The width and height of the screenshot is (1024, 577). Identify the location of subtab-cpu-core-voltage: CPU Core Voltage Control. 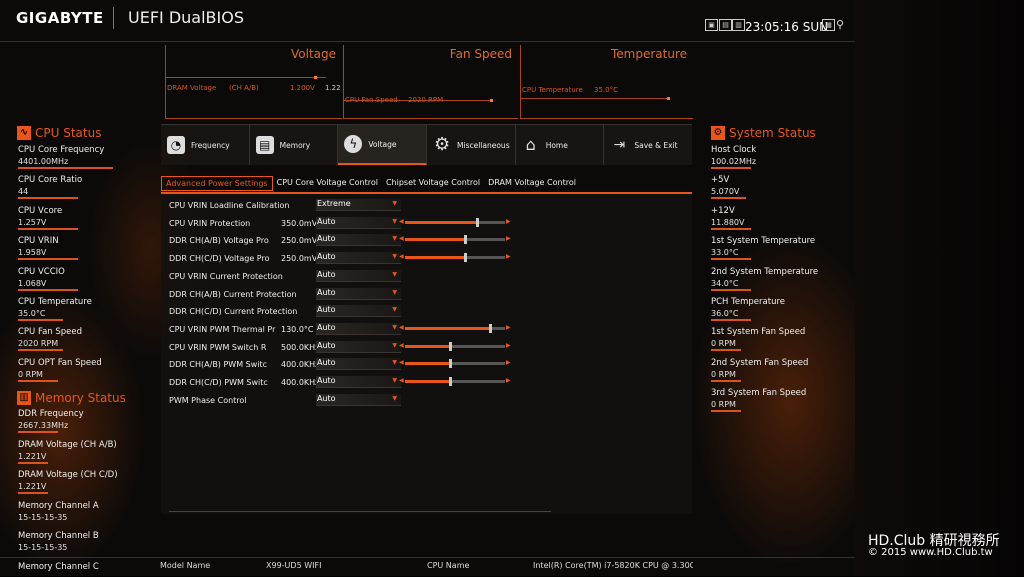
(327, 183).